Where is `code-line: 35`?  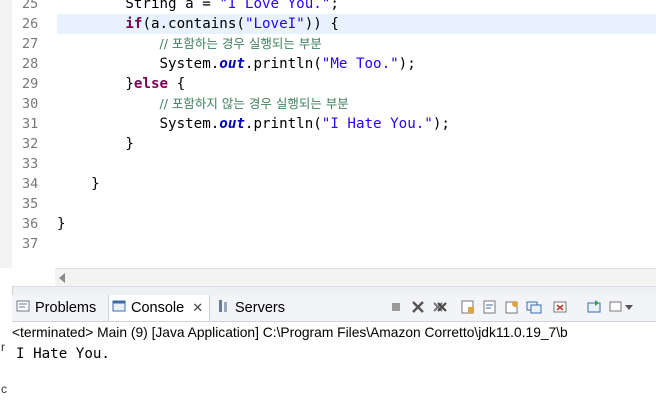
code-line: 35 is located at coordinates (328, 204).